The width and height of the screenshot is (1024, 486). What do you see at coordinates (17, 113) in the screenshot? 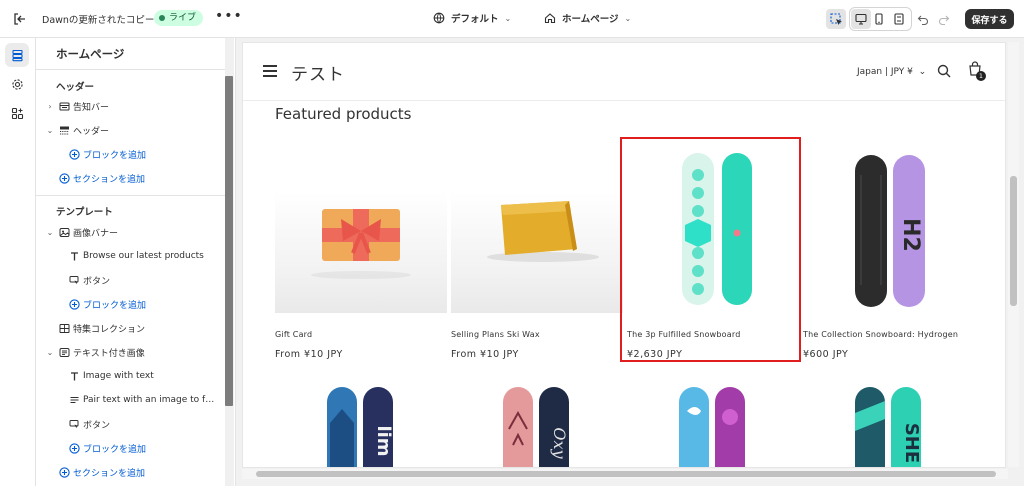
I see `app-embeds-icon` at bounding box center [17, 113].